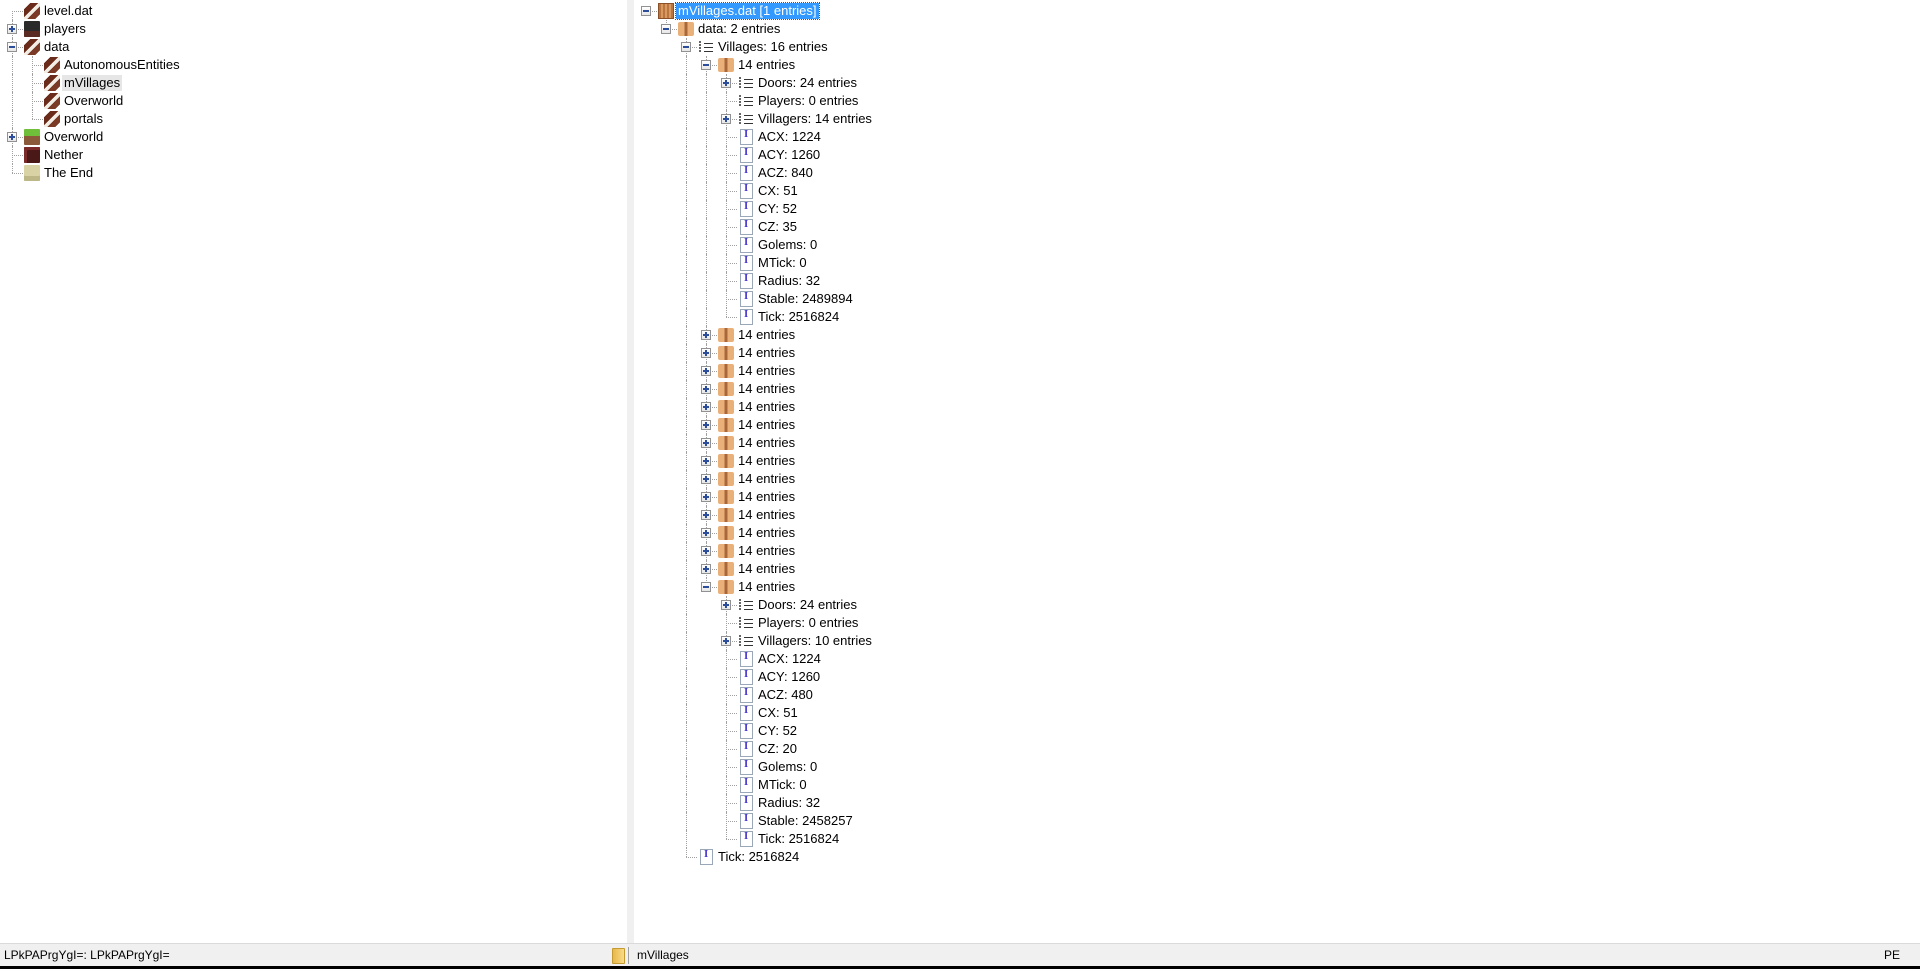 This screenshot has height=969, width=1920. What do you see at coordinates (815, 119) in the screenshot?
I see `tree-node-label: Villagers: 14 entries` at bounding box center [815, 119].